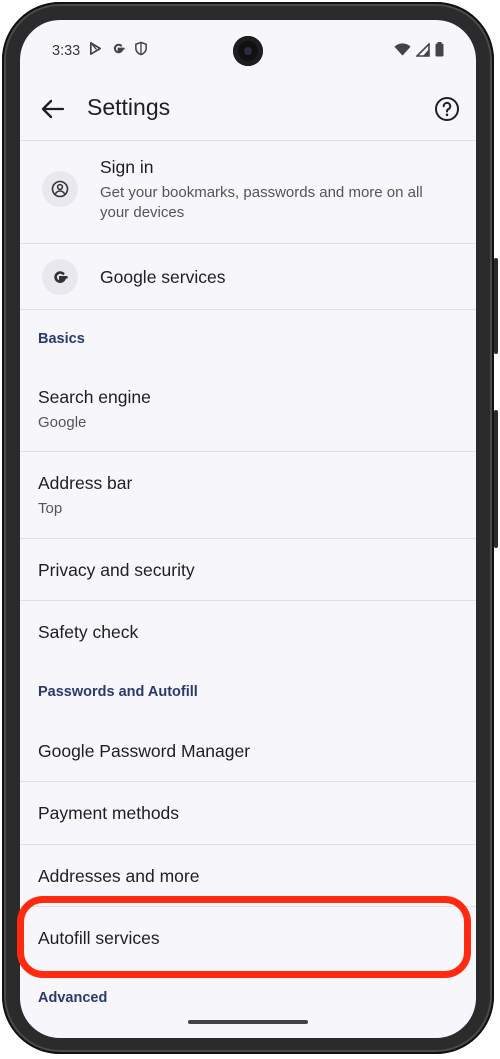 Image resolution: width=500 pixels, height=1059 pixels. I want to click on power-button, so click(496, 306).